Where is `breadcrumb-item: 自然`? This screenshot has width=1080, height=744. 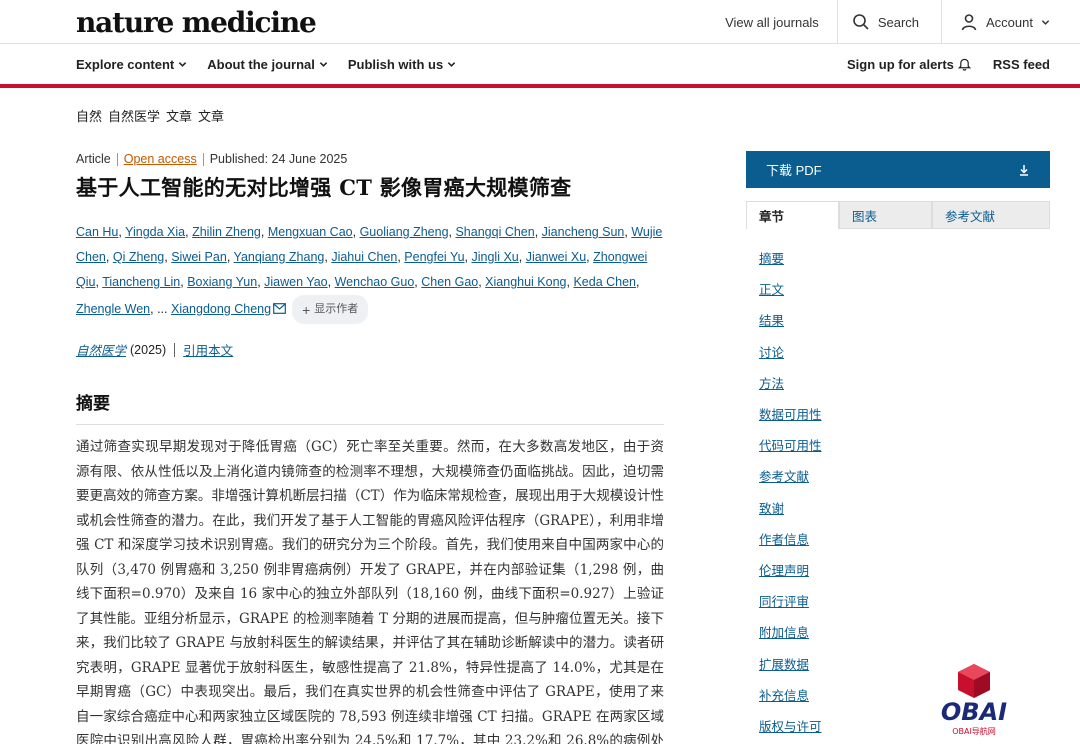
breadcrumb-item: 自然 is located at coordinates (89, 115).